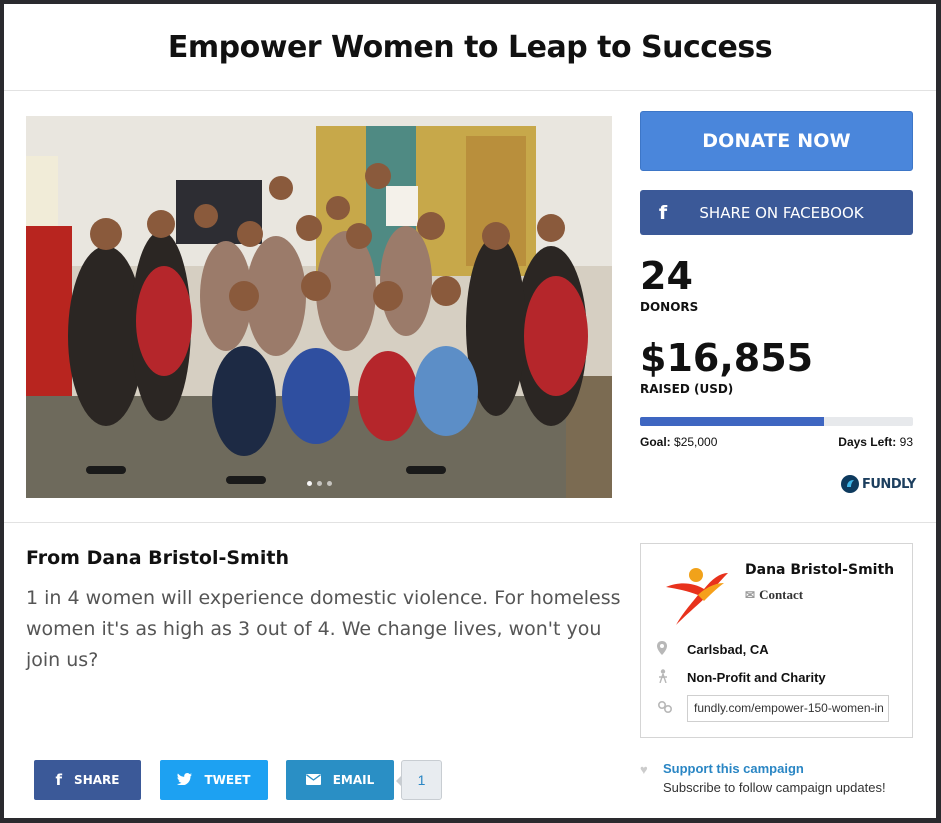 Image resolution: width=941 pixels, height=823 pixels. I want to click on campaign-title: Empower Women to Leap to Success, so click(470, 47).